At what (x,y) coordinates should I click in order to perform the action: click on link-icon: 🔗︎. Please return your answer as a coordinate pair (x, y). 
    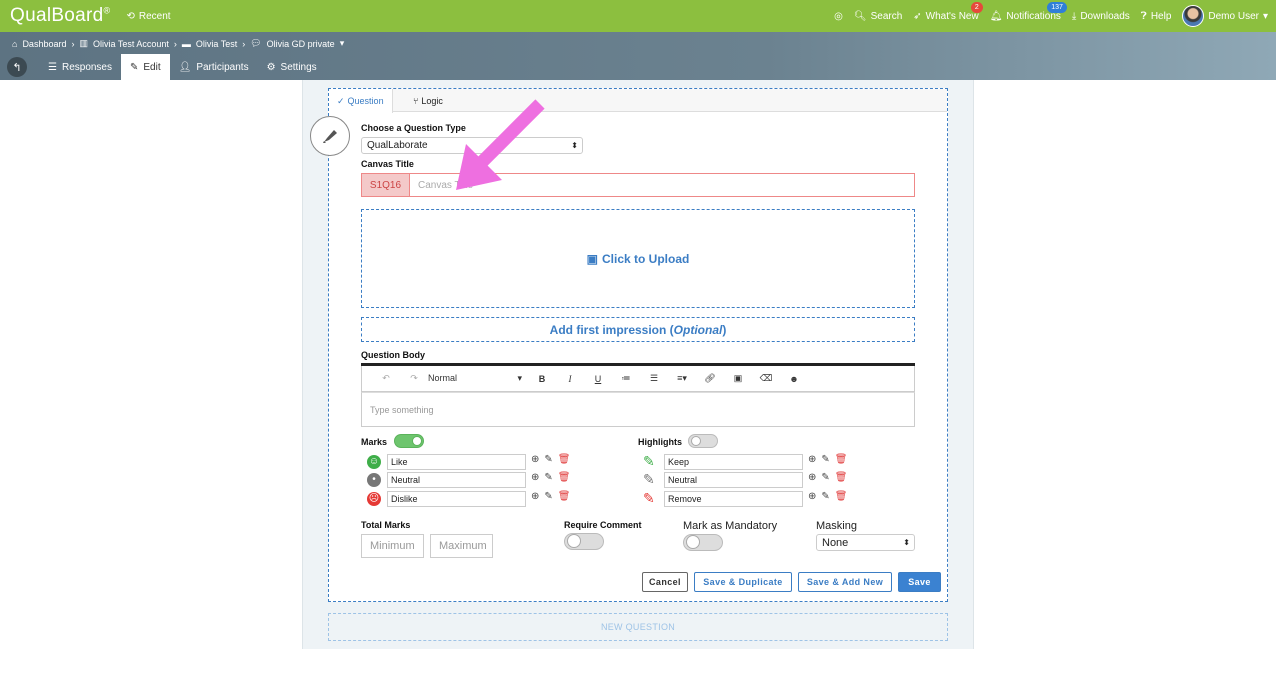
    Looking at the image, I should click on (710, 378).